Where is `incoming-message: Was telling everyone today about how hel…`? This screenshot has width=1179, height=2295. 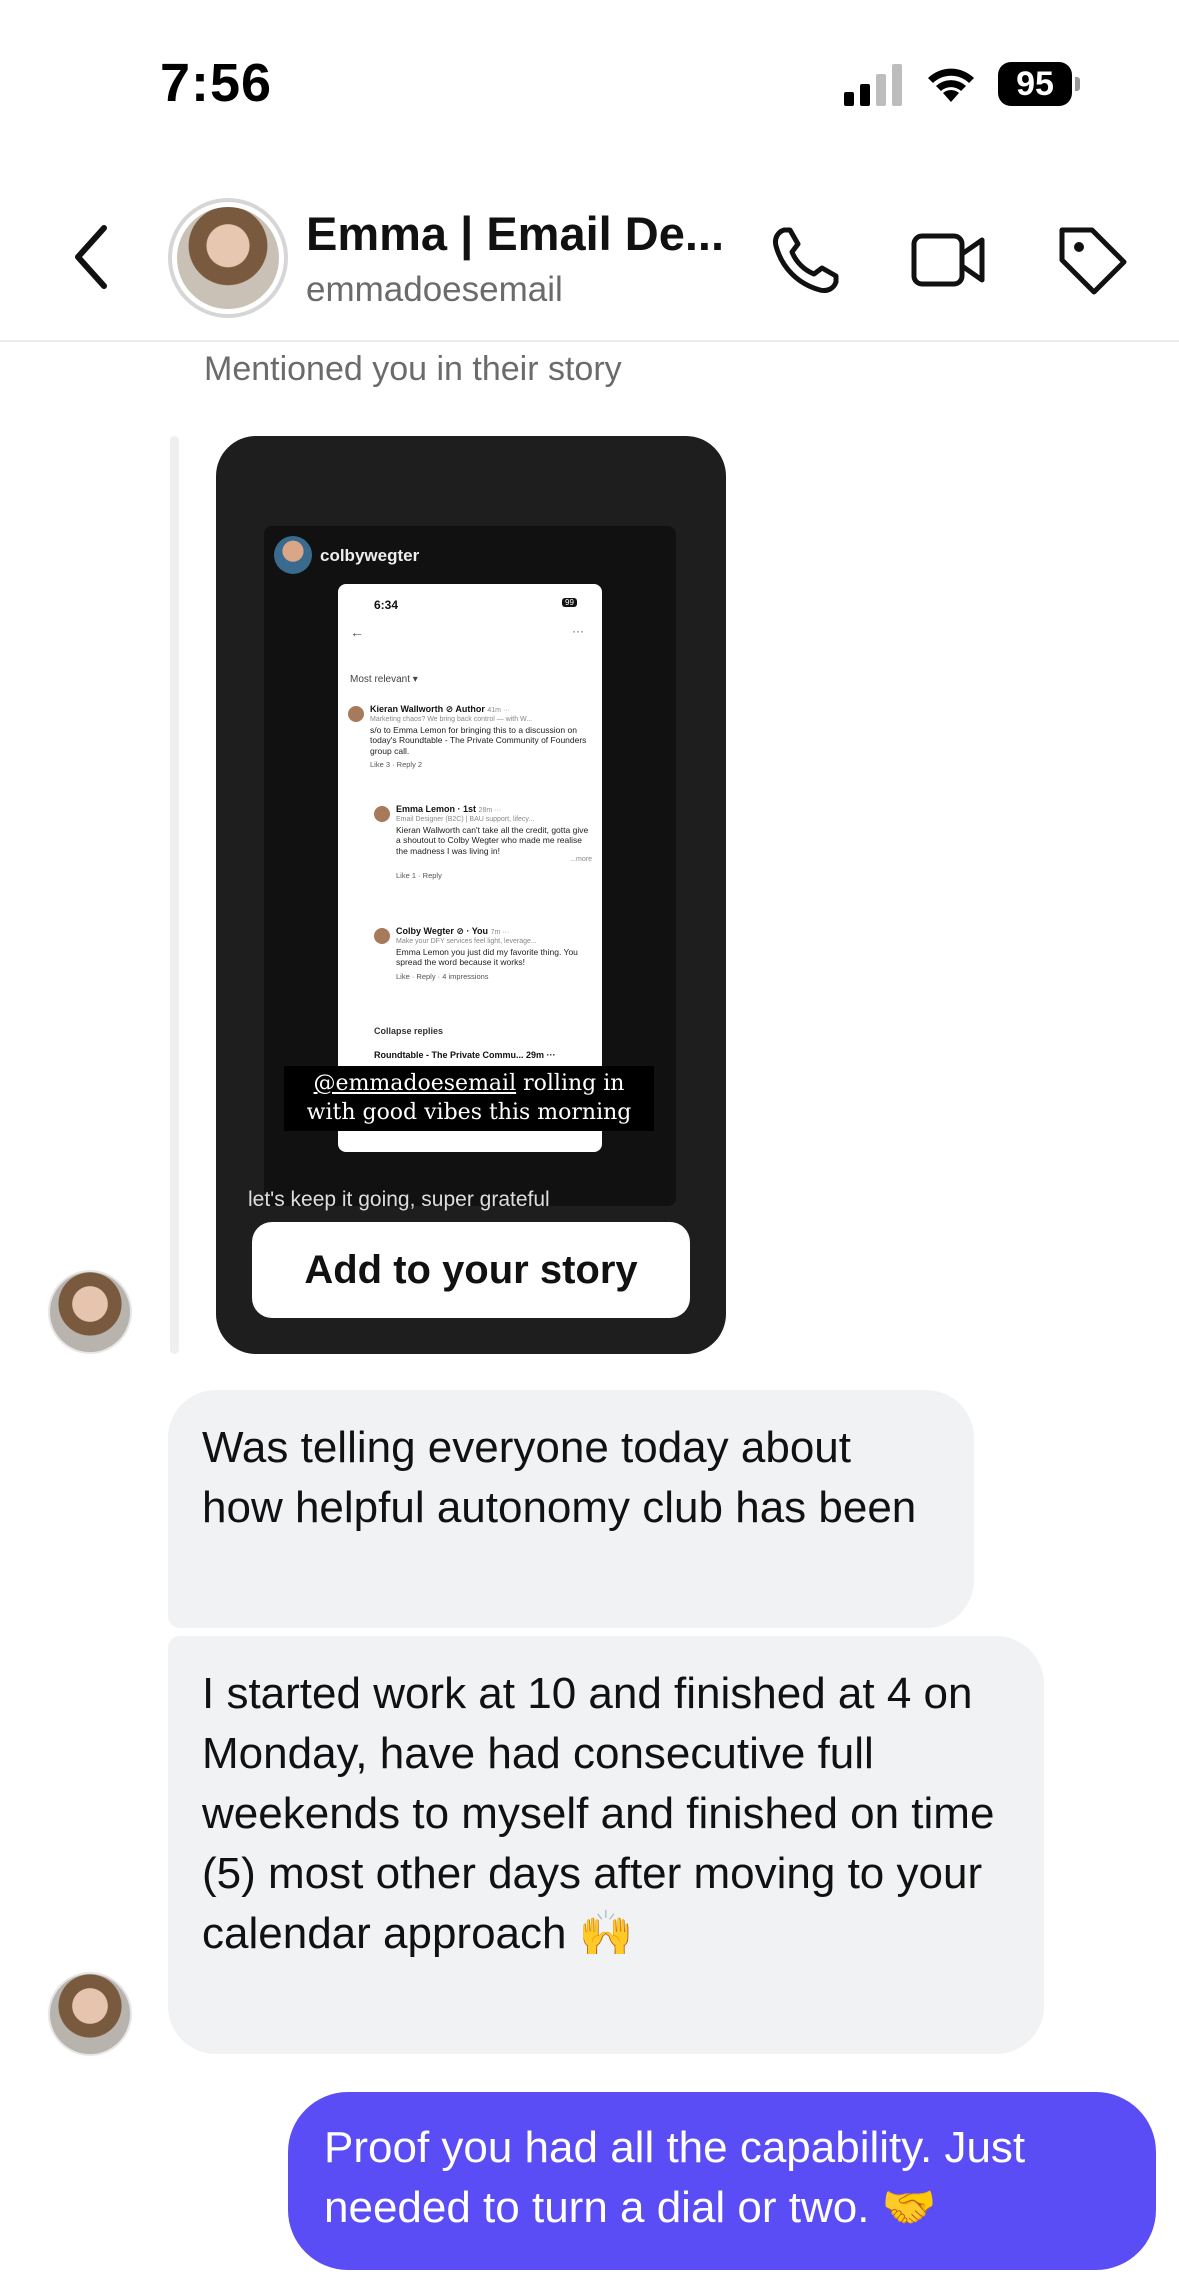
incoming-message: Was telling everyone today about how hel… is located at coordinates (571, 1509).